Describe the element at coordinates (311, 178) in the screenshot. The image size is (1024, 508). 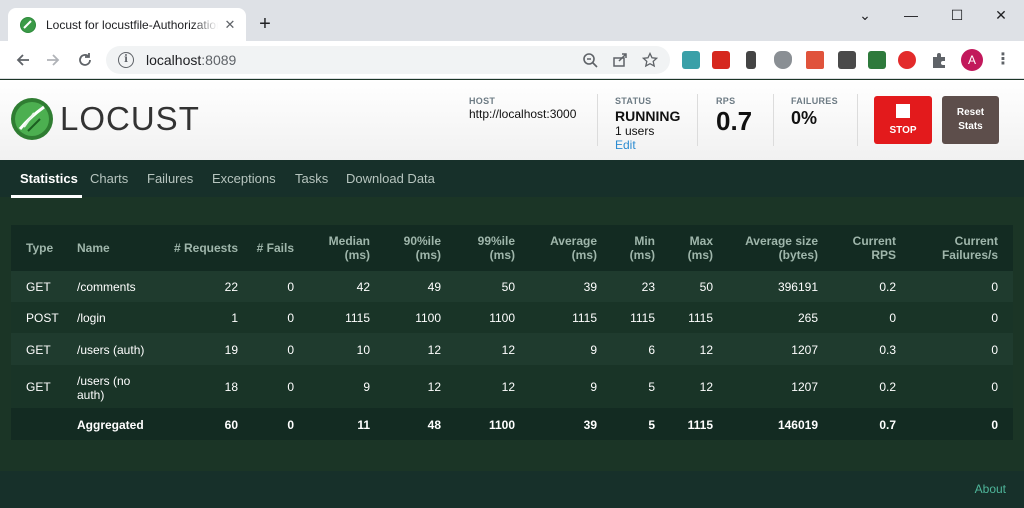
I see `tab-tasks: Tasks` at that location.